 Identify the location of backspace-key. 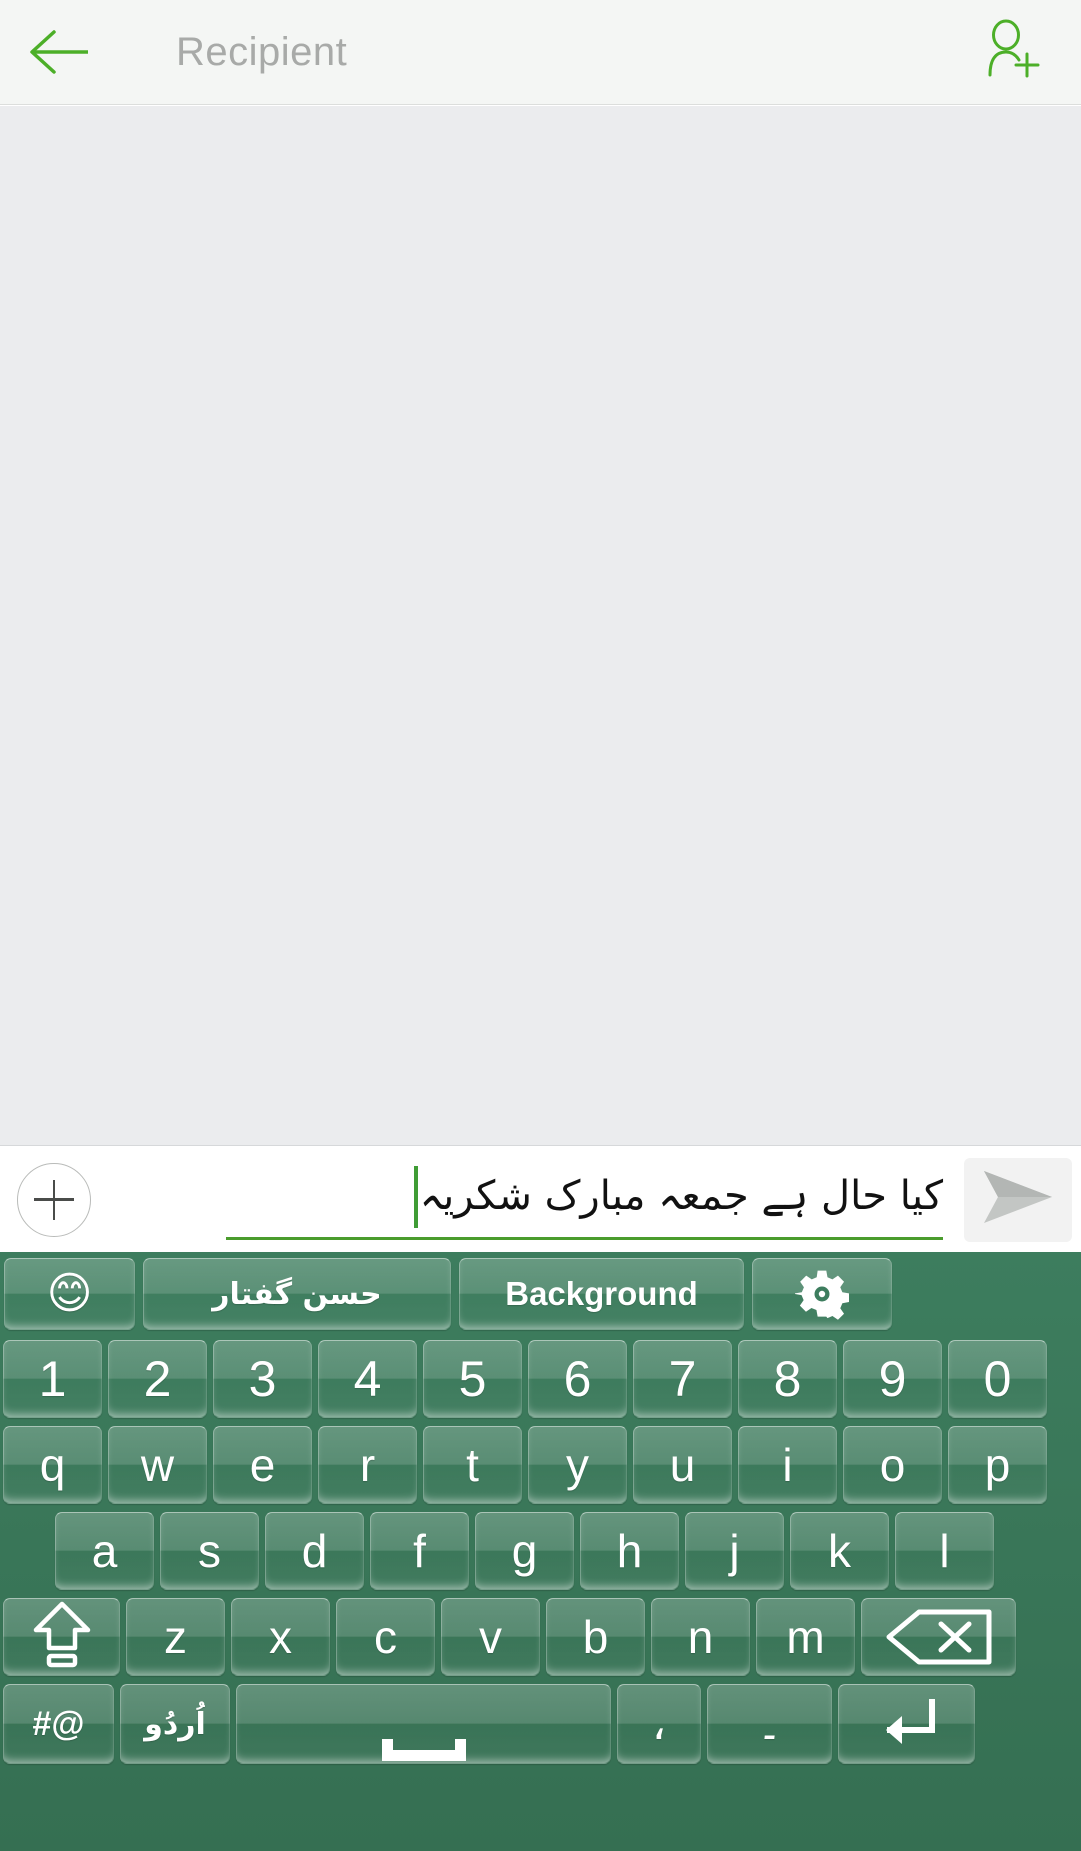
(938, 1637).